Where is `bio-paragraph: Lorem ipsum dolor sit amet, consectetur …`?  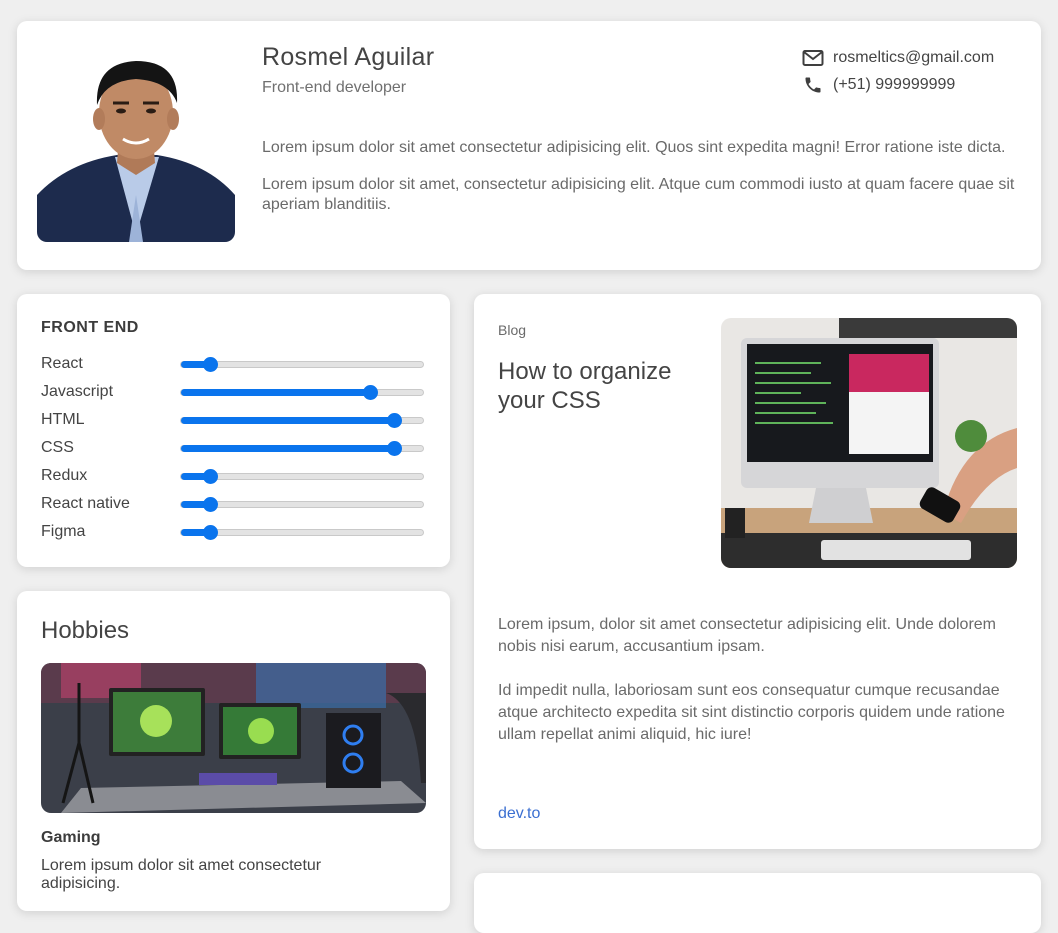
bio-paragraph: Lorem ipsum dolor sit amet, consectetur … is located at coordinates (638, 194).